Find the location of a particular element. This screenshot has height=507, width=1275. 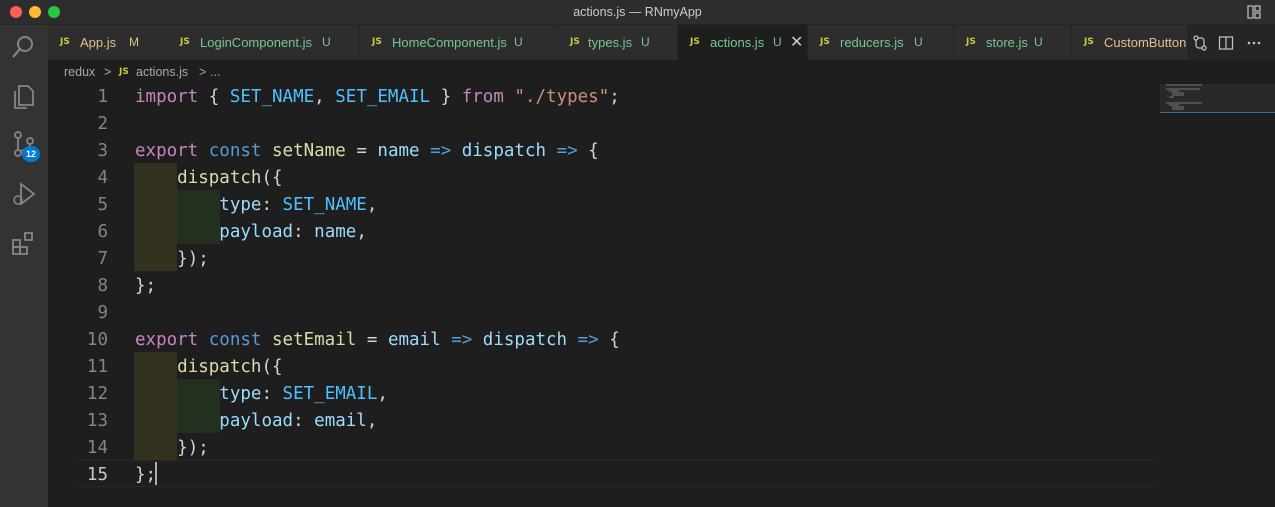

line-number: 14 is located at coordinates (97, 448).